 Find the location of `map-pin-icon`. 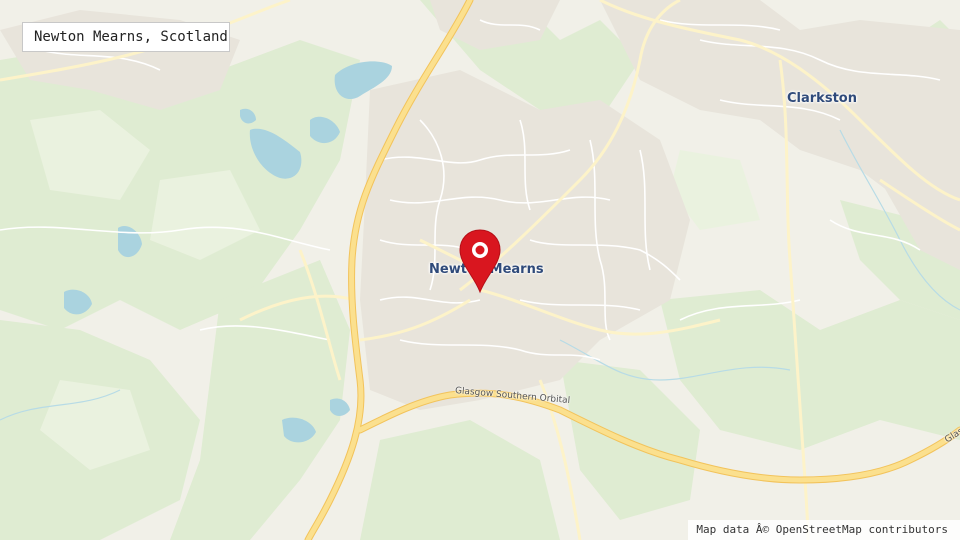

map-pin-icon is located at coordinates (480, 261).